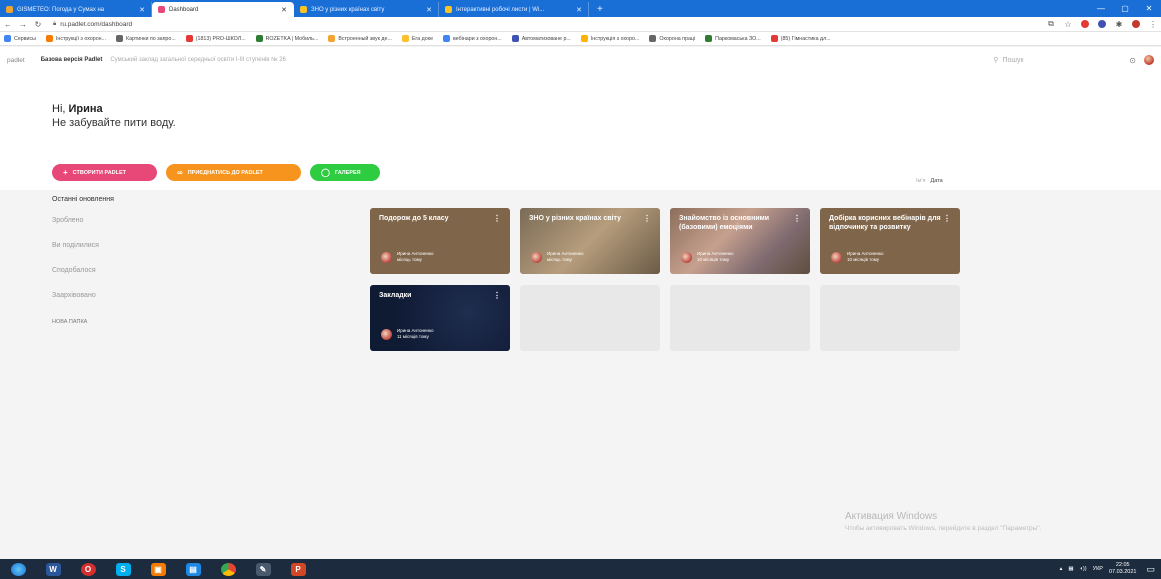 Image resolution: width=1161 pixels, height=579 pixels. Describe the element at coordinates (1101, 8) in the screenshot. I see `minimize-button: —` at that location.